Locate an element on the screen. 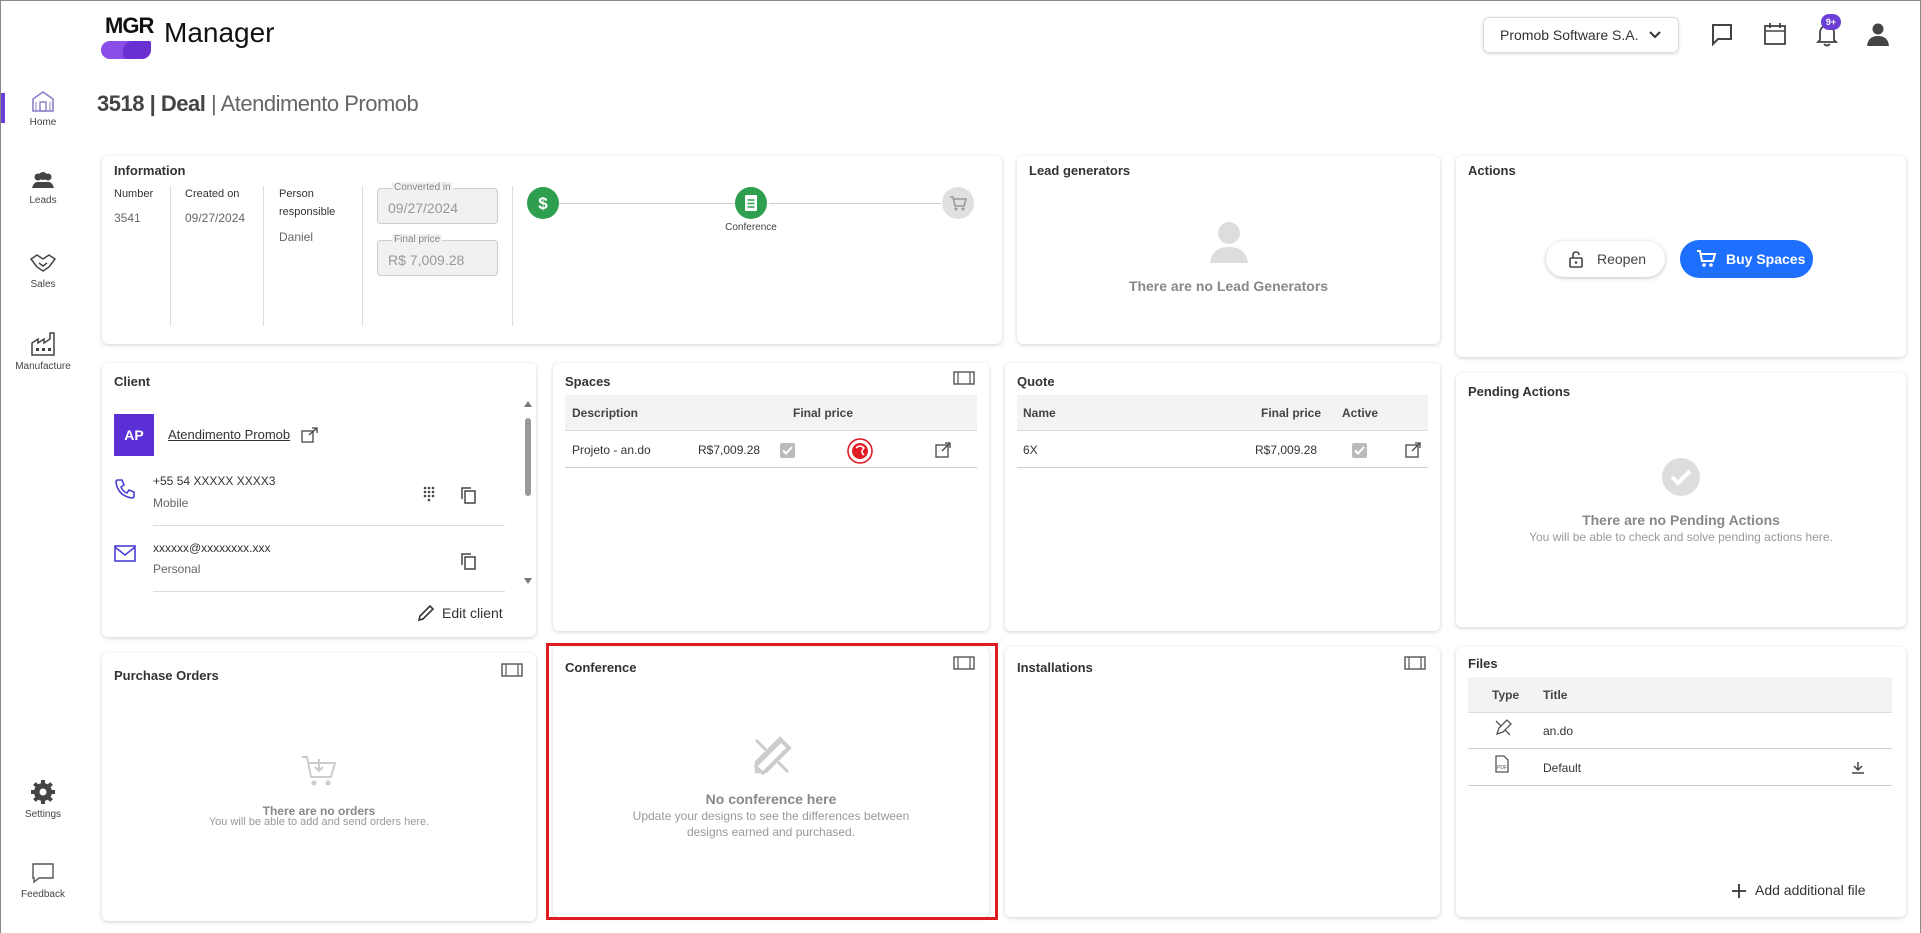  phone-icon is located at coordinates (125, 489).